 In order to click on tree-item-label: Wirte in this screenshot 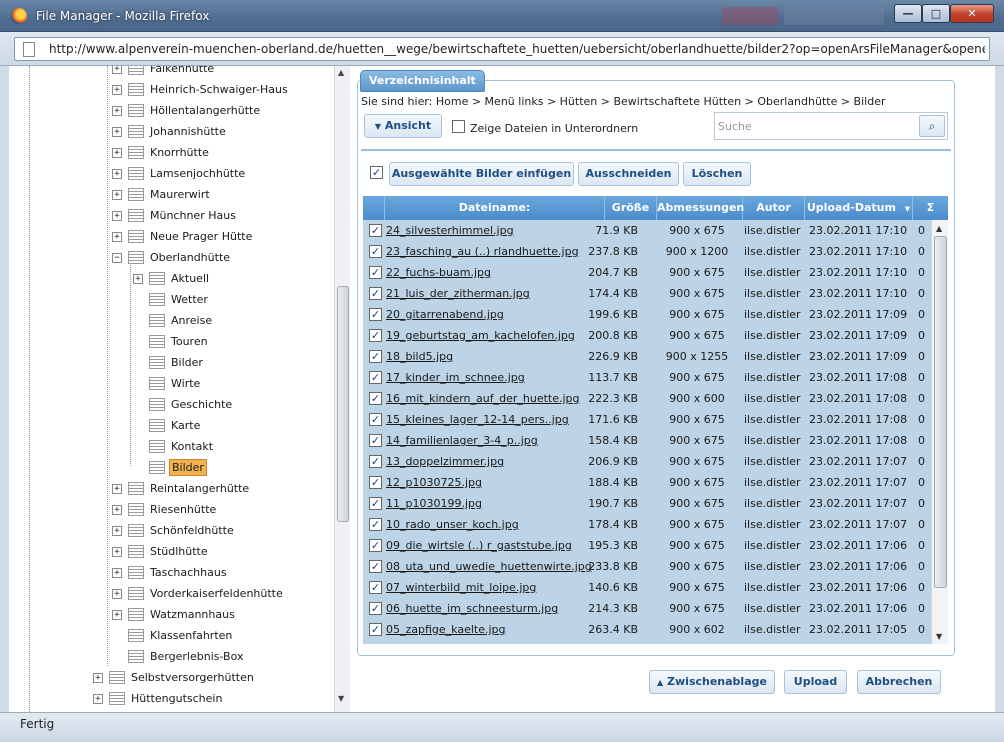, I will do `click(185, 383)`.